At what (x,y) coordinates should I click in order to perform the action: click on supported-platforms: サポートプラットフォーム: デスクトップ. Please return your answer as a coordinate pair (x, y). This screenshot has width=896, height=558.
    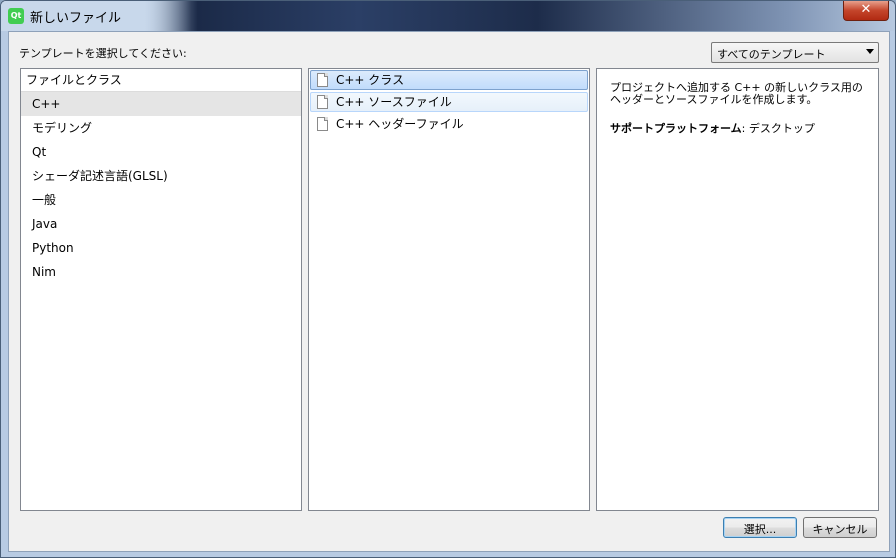
    Looking at the image, I should click on (712, 128).